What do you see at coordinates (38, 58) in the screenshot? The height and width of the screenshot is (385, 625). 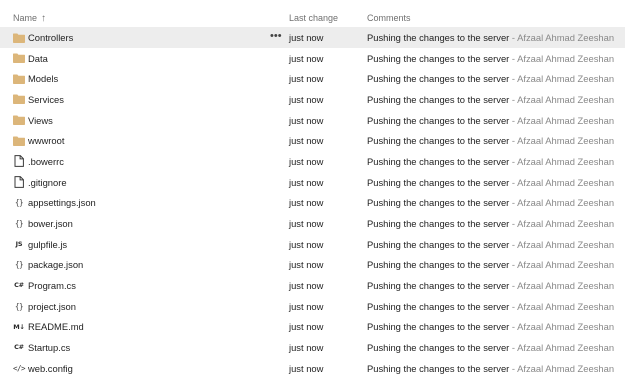 I see `file-name: Data` at bounding box center [38, 58].